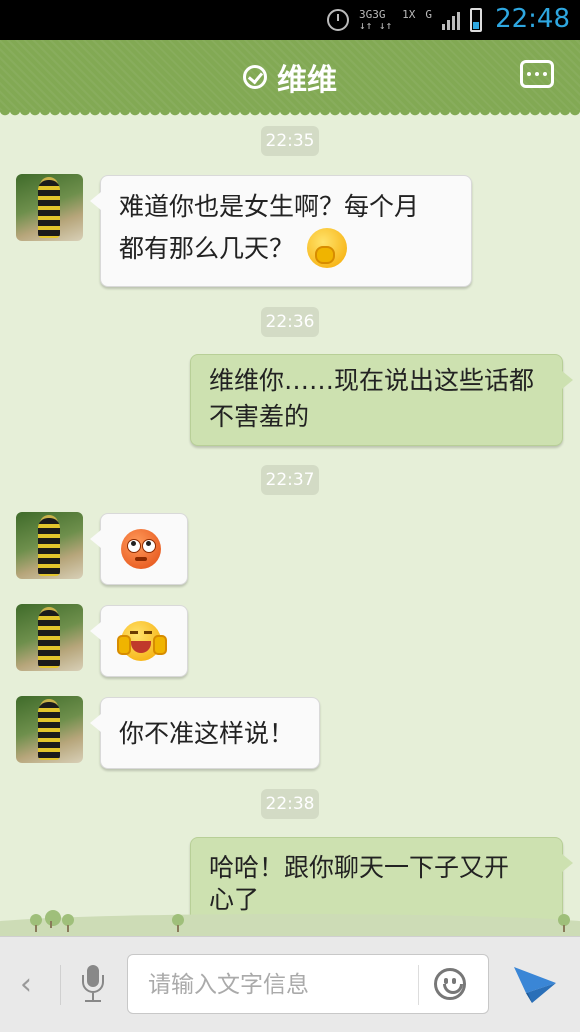  I want to click on alarm-icon, so click(338, 20).